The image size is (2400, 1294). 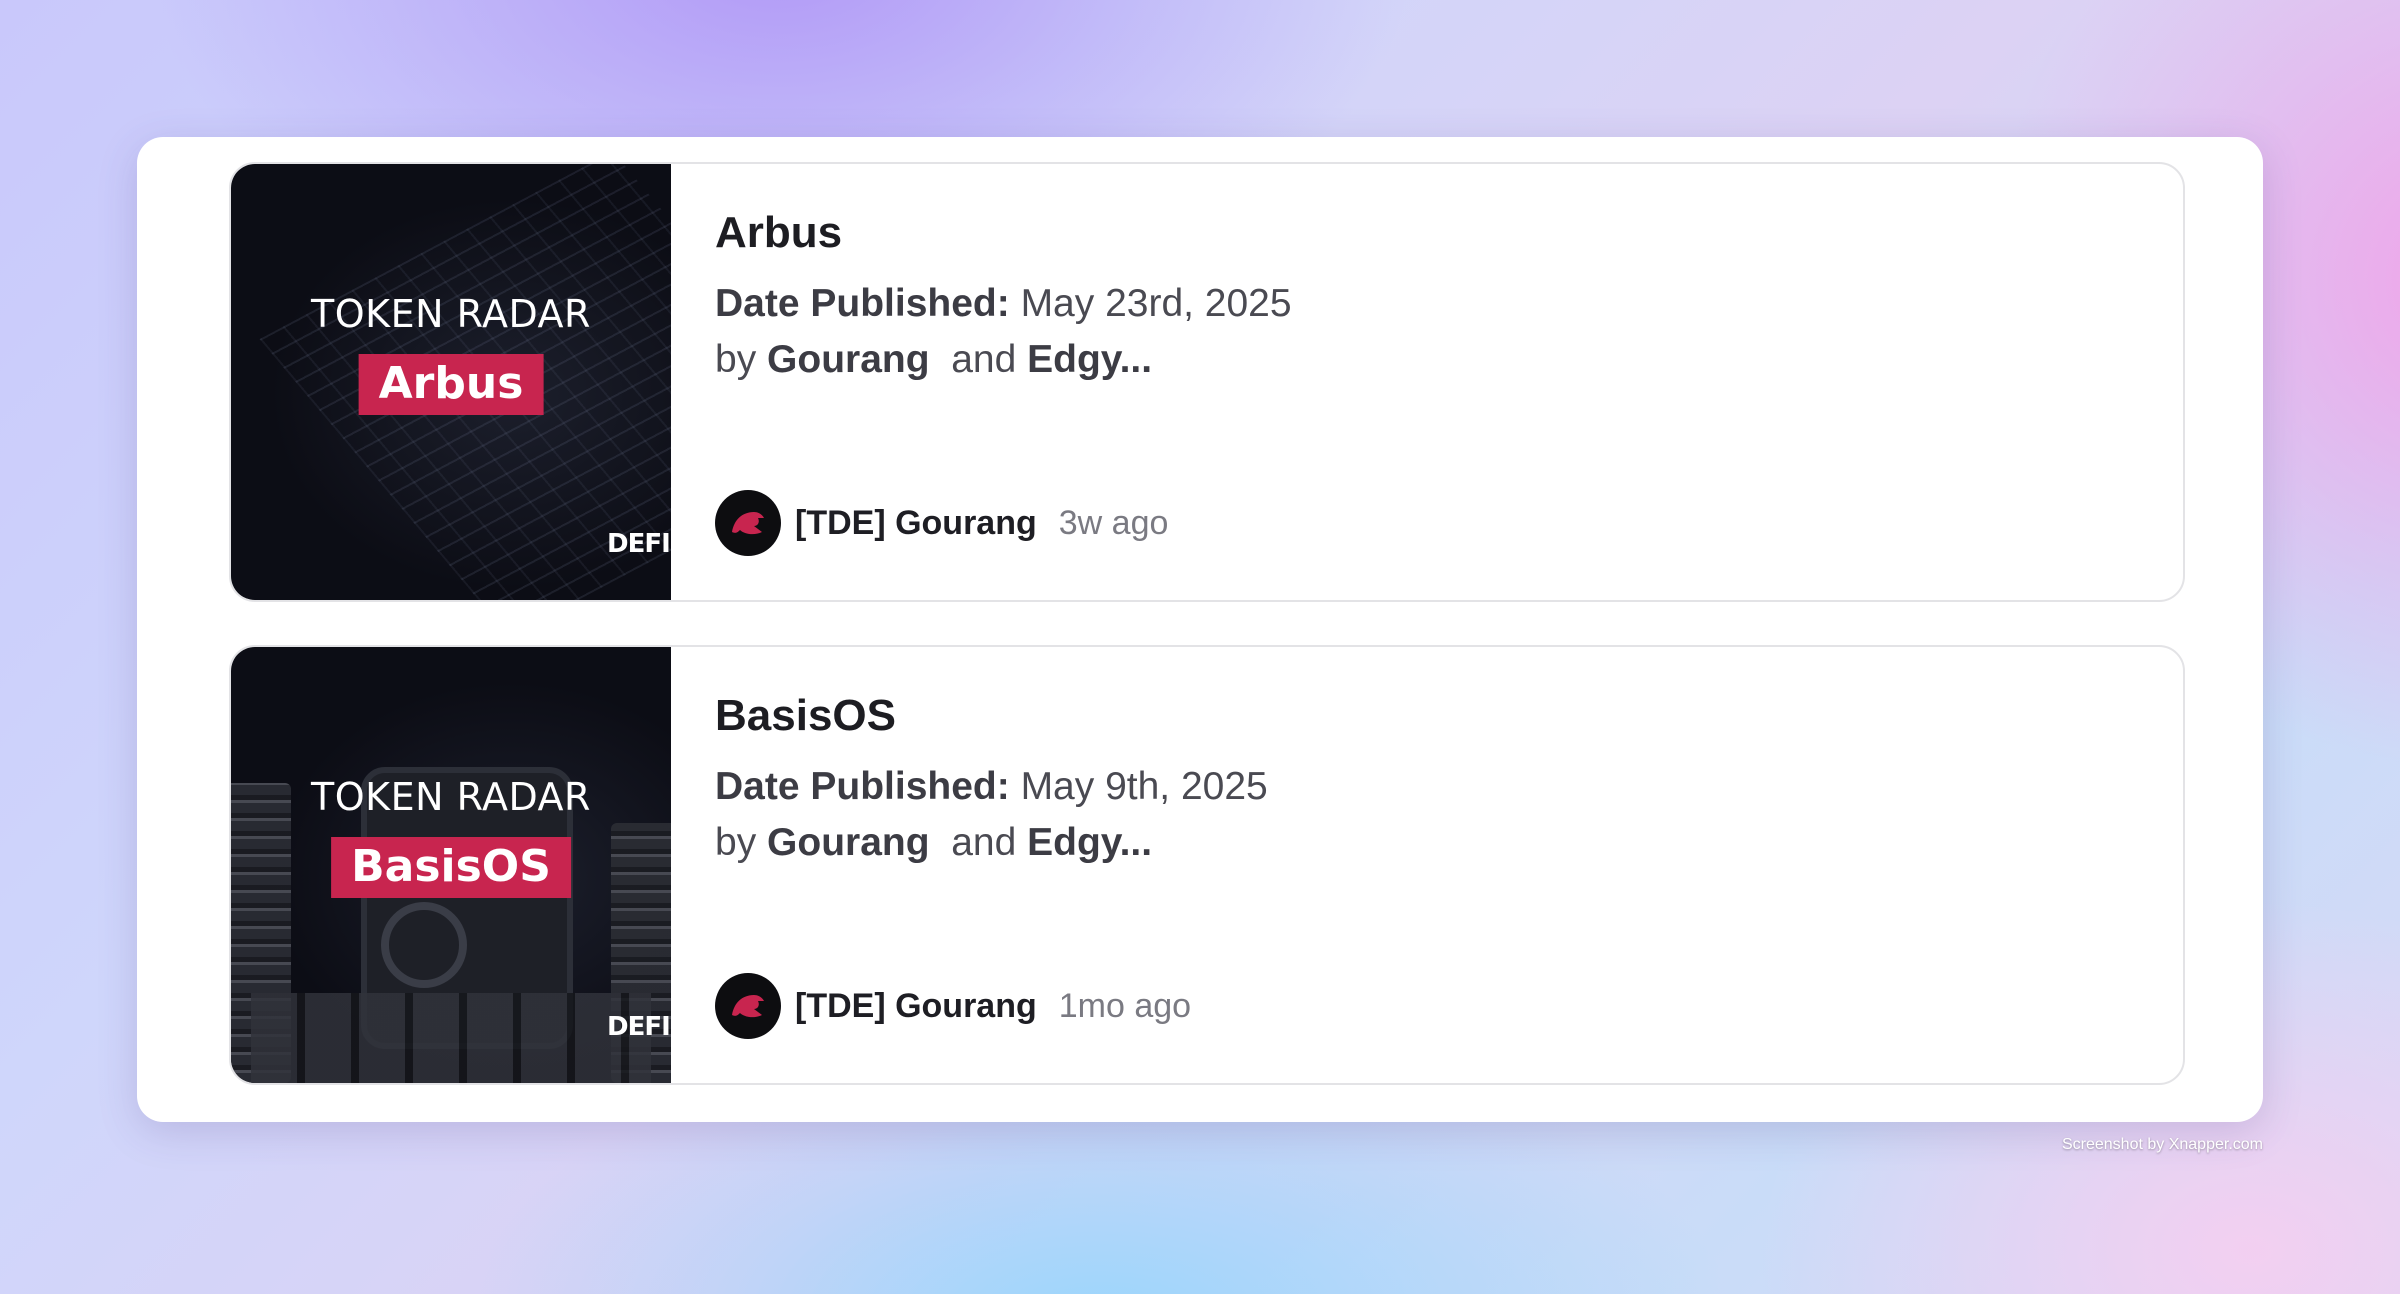 I want to click on date-published: Date Published: May 9th, 2025, so click(x=991, y=787).